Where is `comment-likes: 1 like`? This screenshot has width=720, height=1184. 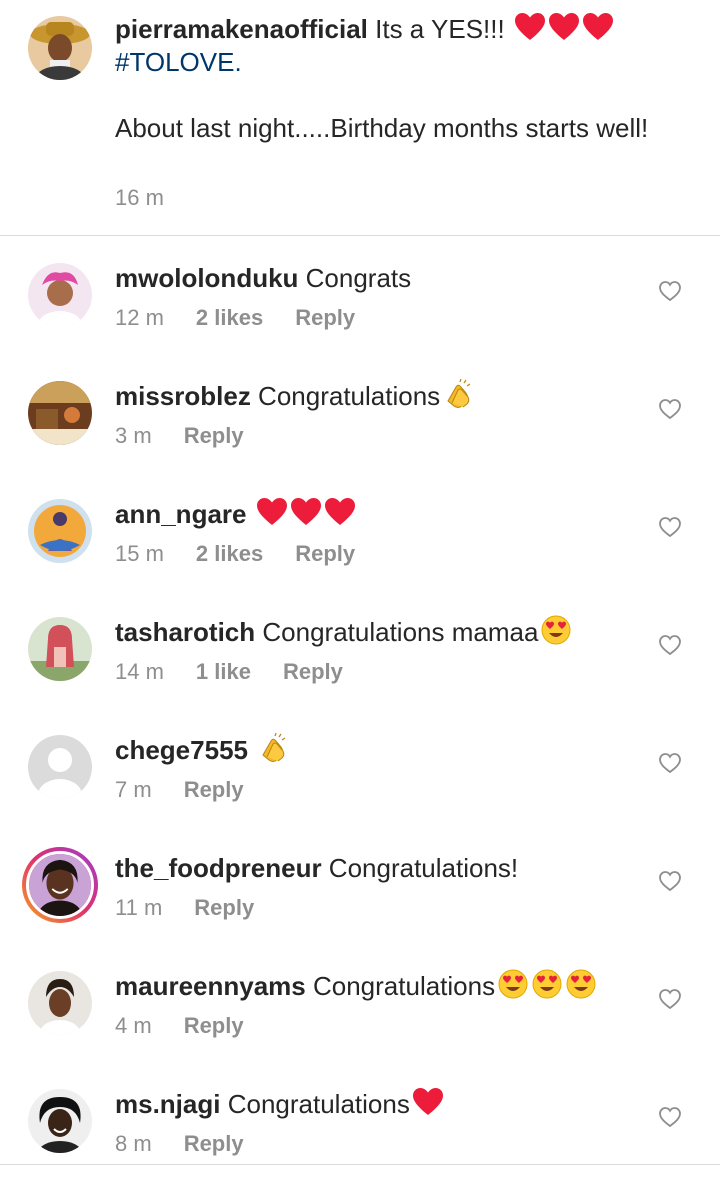 comment-likes: 1 like is located at coordinates (223, 671).